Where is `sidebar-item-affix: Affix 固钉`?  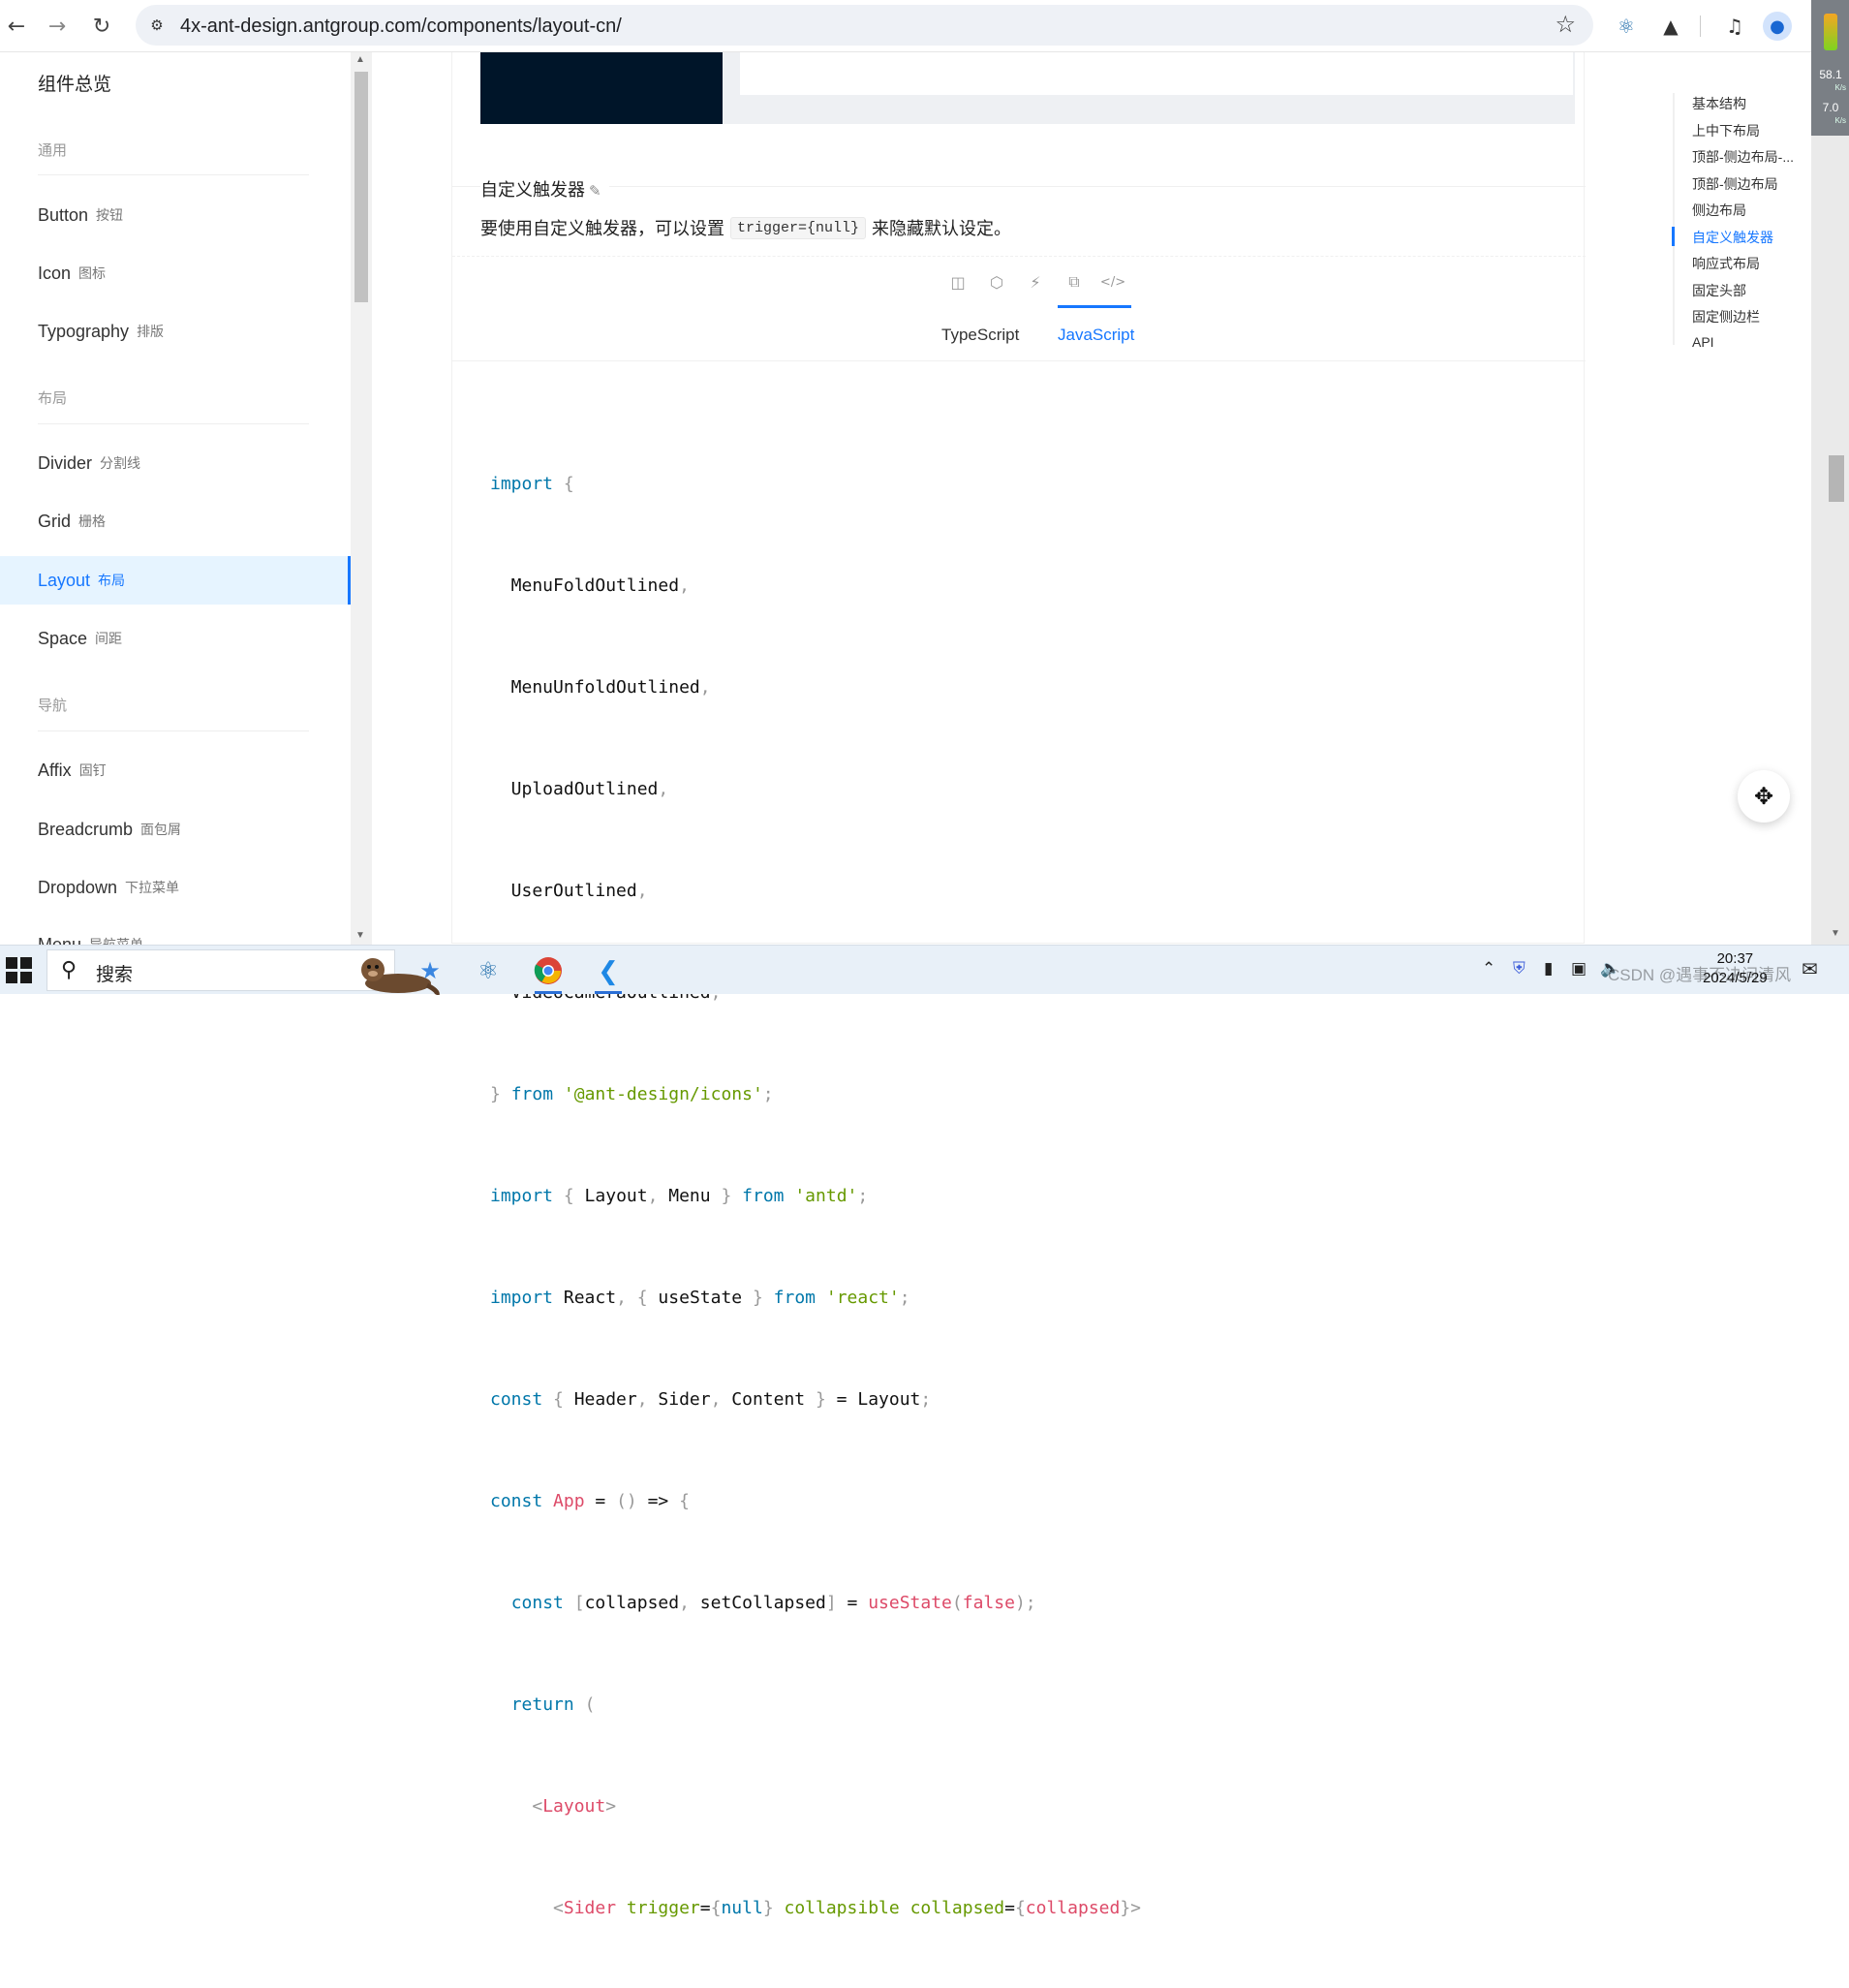
sidebar-item-affix: Affix 固钉 is located at coordinates (175, 770).